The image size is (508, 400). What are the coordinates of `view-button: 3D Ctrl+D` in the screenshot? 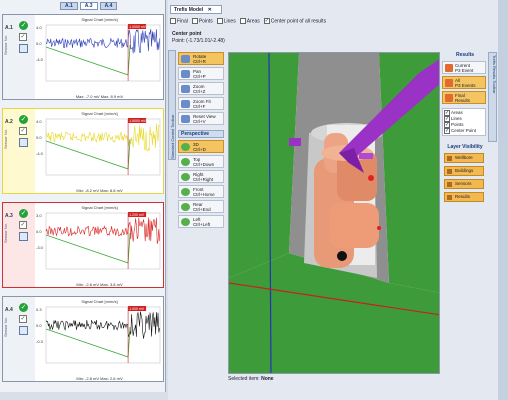 It's located at (201, 146).